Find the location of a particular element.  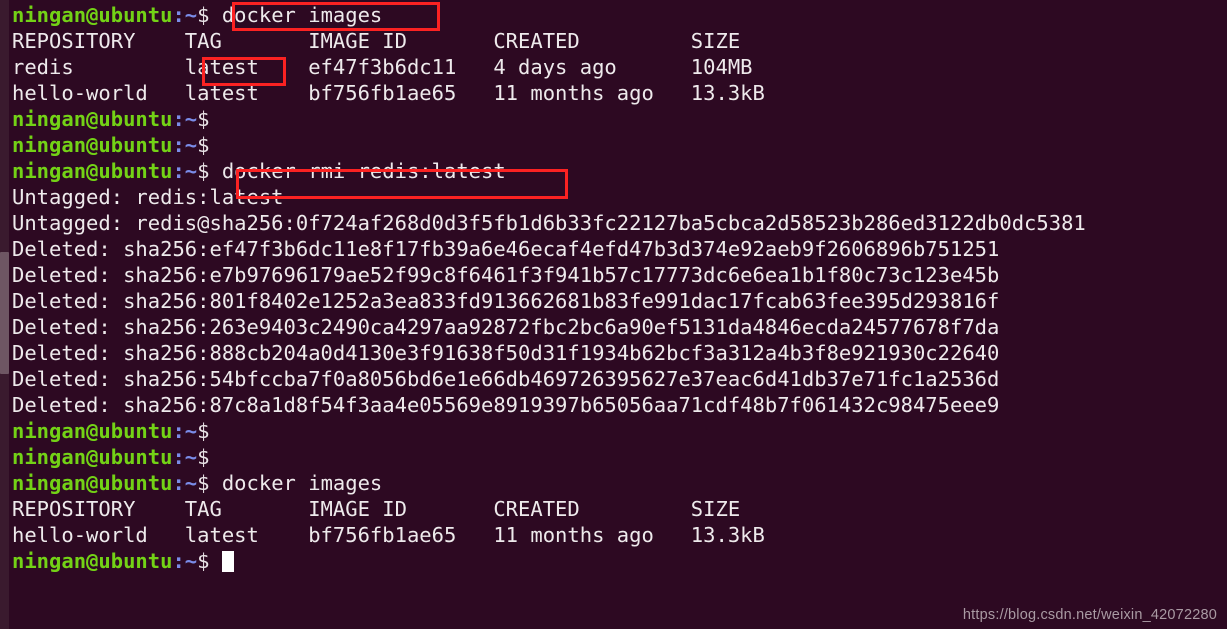

terminal-scrollbar-track is located at coordinates (4, 314).